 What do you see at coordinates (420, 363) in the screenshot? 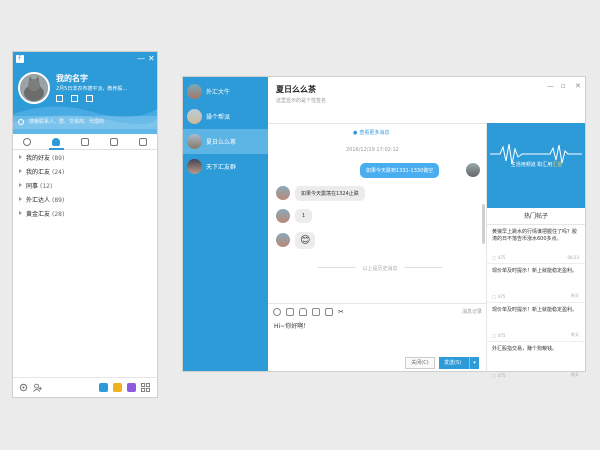
I see `close-button: 关闭(C)` at bounding box center [420, 363].